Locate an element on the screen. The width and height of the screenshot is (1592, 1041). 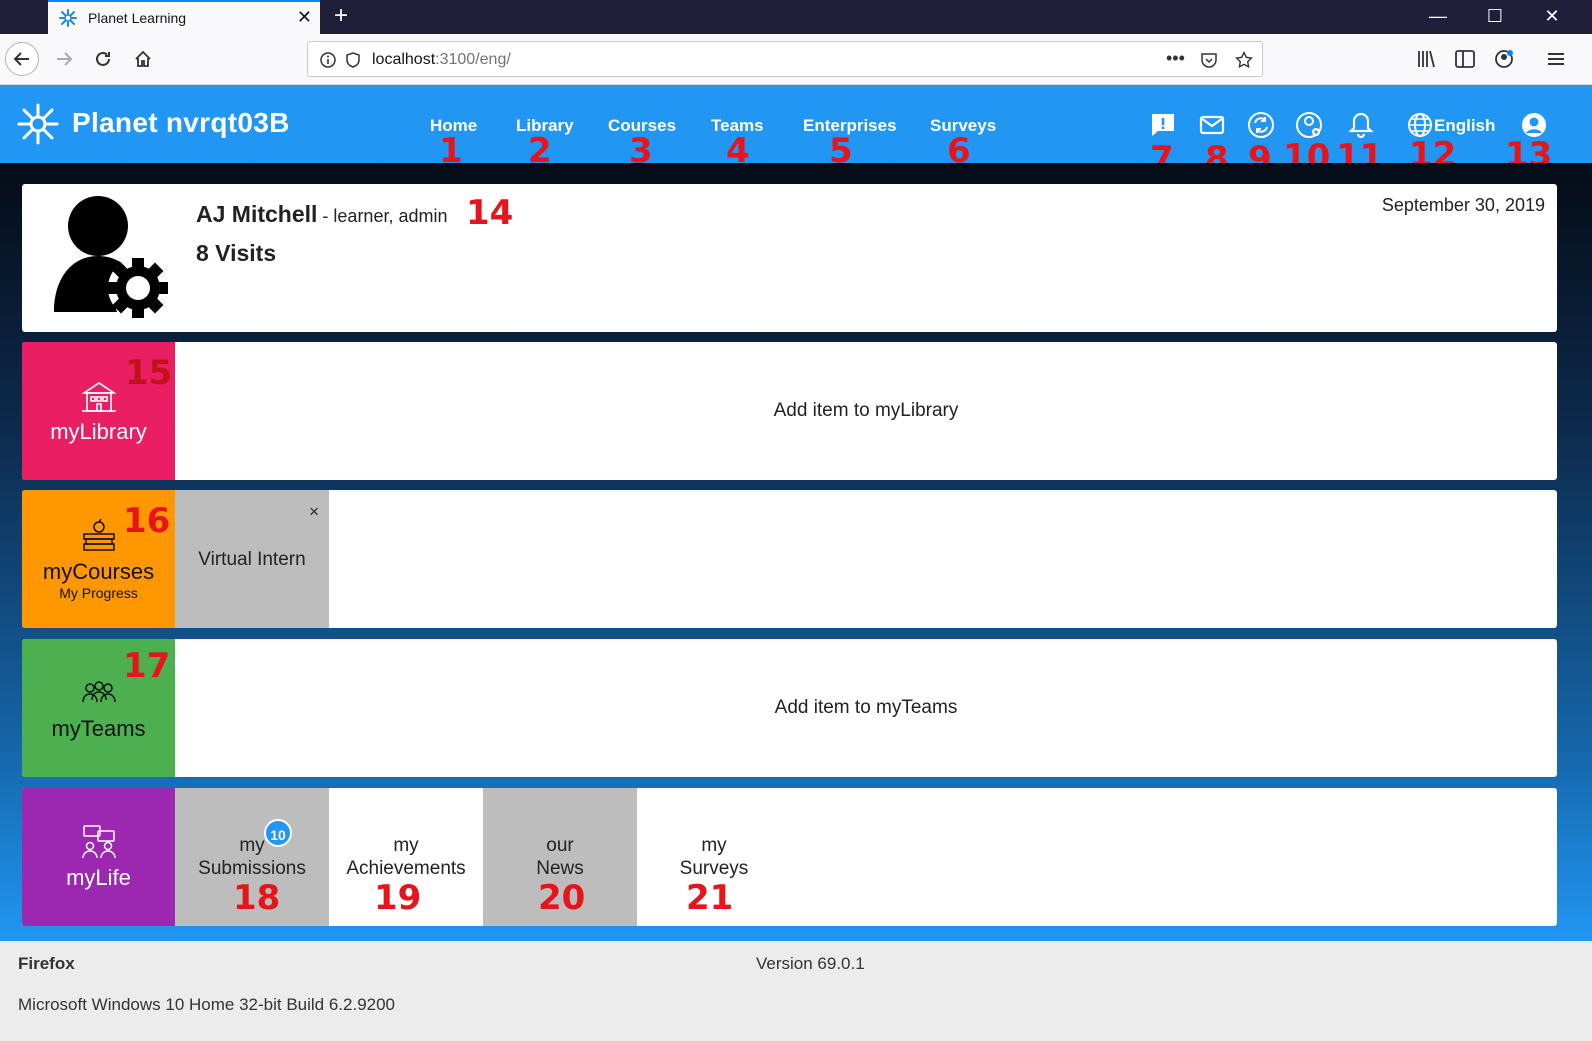
mylibrary-section: myLibrary 15 Add item to myLibrary is located at coordinates (789, 411).